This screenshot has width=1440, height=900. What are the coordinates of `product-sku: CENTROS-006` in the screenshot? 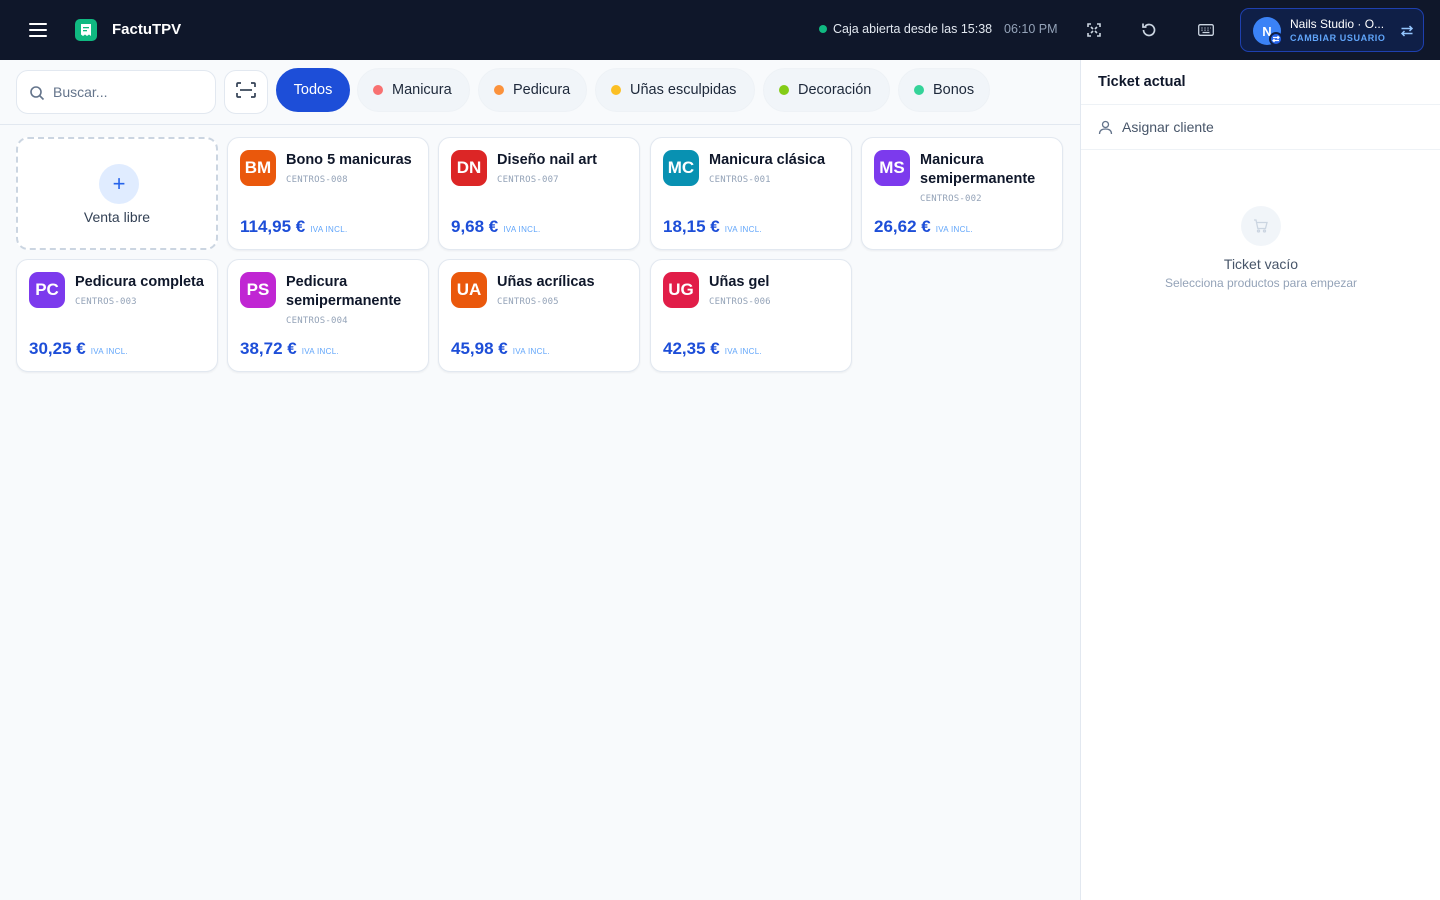 It's located at (740, 302).